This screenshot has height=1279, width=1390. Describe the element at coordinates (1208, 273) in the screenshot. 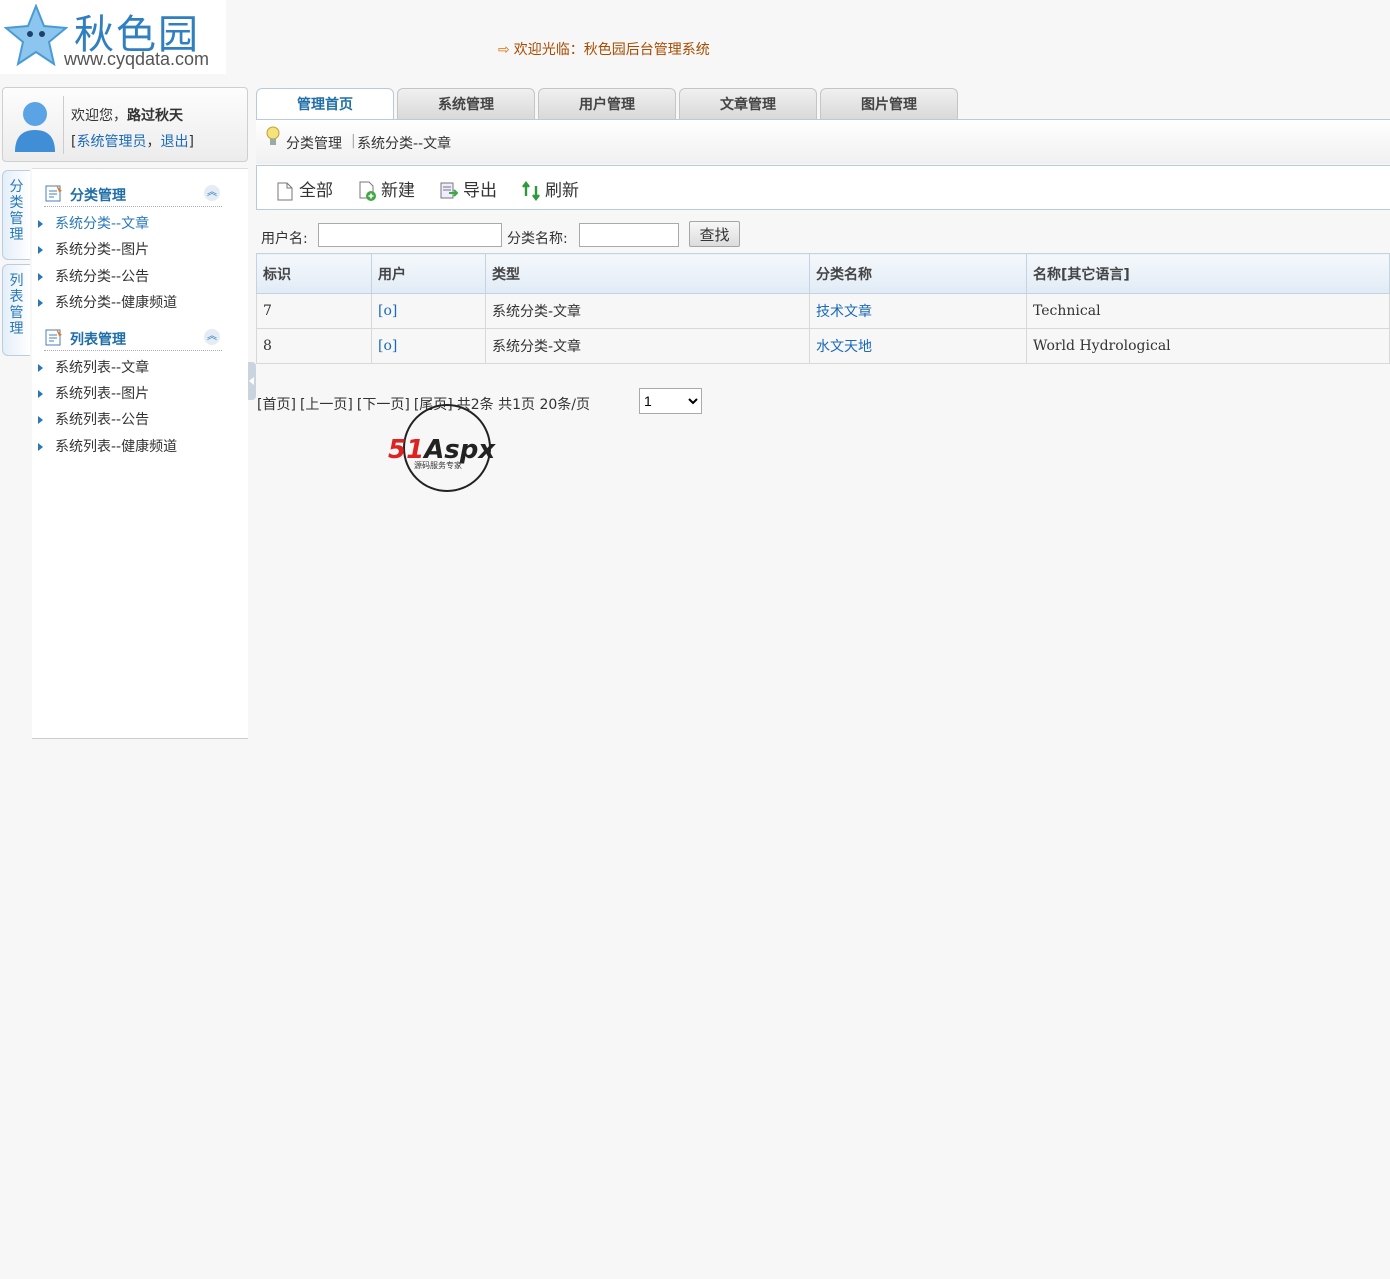

I see `column-header-alt-name: 名称[其它语言]` at that location.